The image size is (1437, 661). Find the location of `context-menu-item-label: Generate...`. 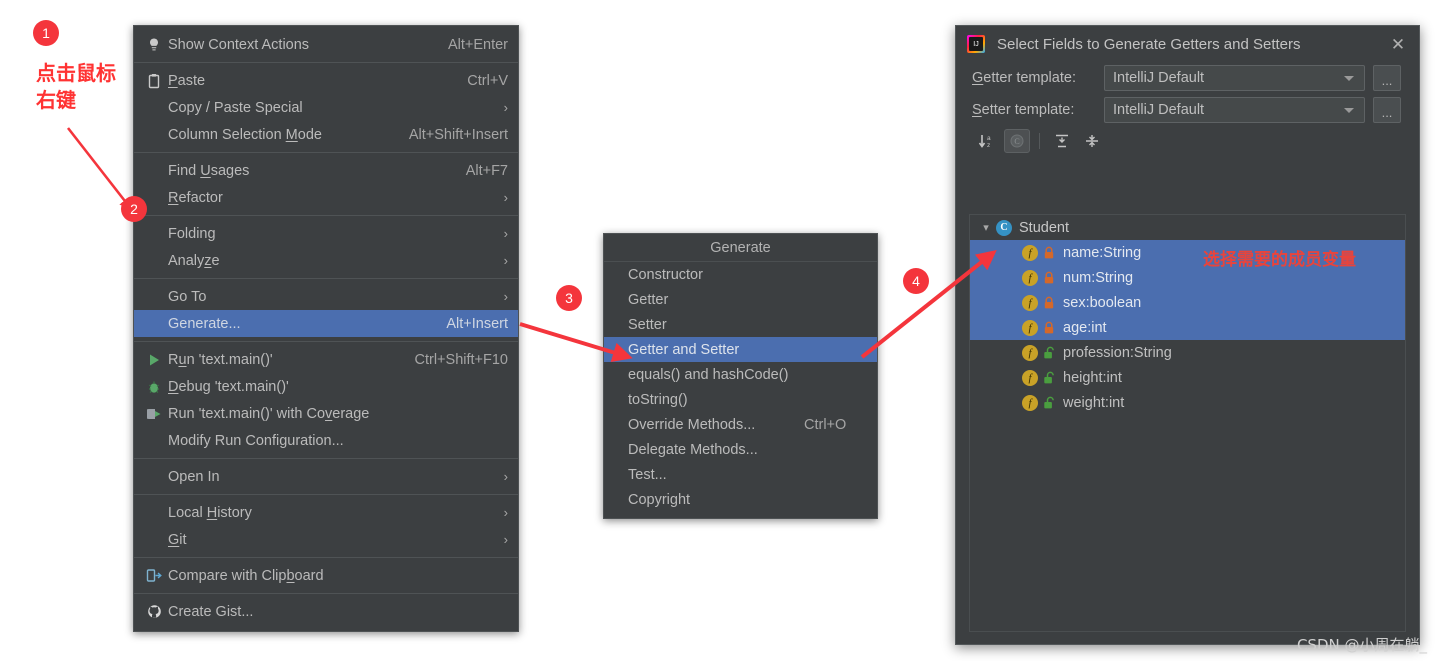

context-menu-item-label: Generate... is located at coordinates (204, 323).